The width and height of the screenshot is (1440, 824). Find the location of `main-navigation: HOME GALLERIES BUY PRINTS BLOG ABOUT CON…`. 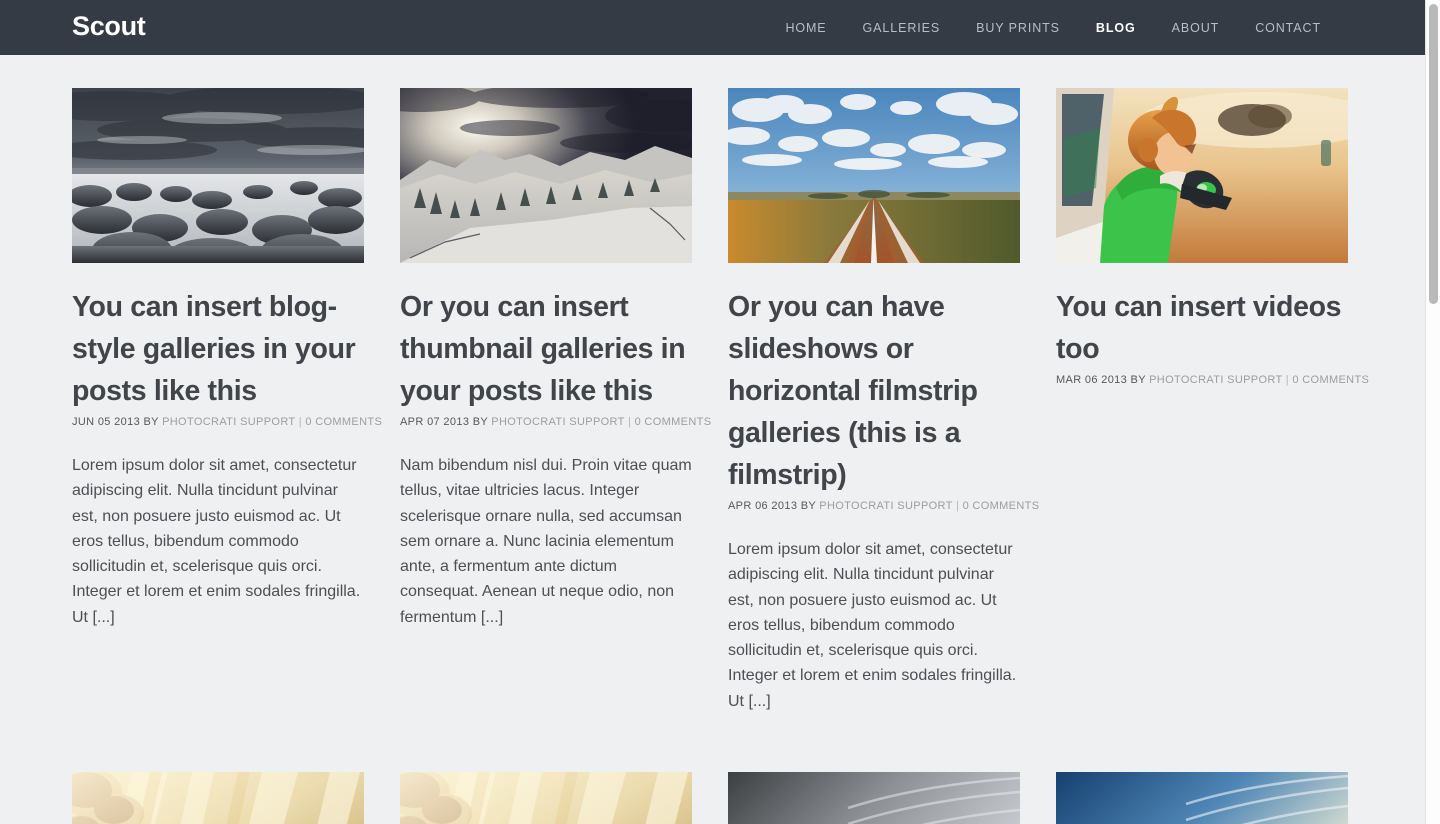

main-navigation: HOME GALLERIES BUY PRINTS BLOG ABOUT CON… is located at coordinates (1053, 28).